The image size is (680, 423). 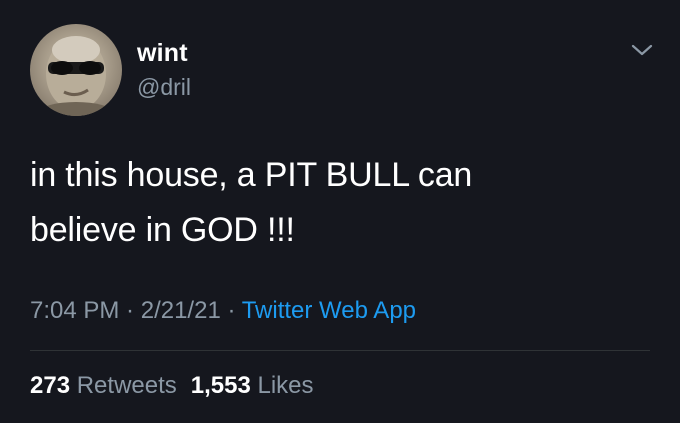 What do you see at coordinates (251, 175) in the screenshot?
I see `tweet-text-line: in this house, a PIT BULL can` at bounding box center [251, 175].